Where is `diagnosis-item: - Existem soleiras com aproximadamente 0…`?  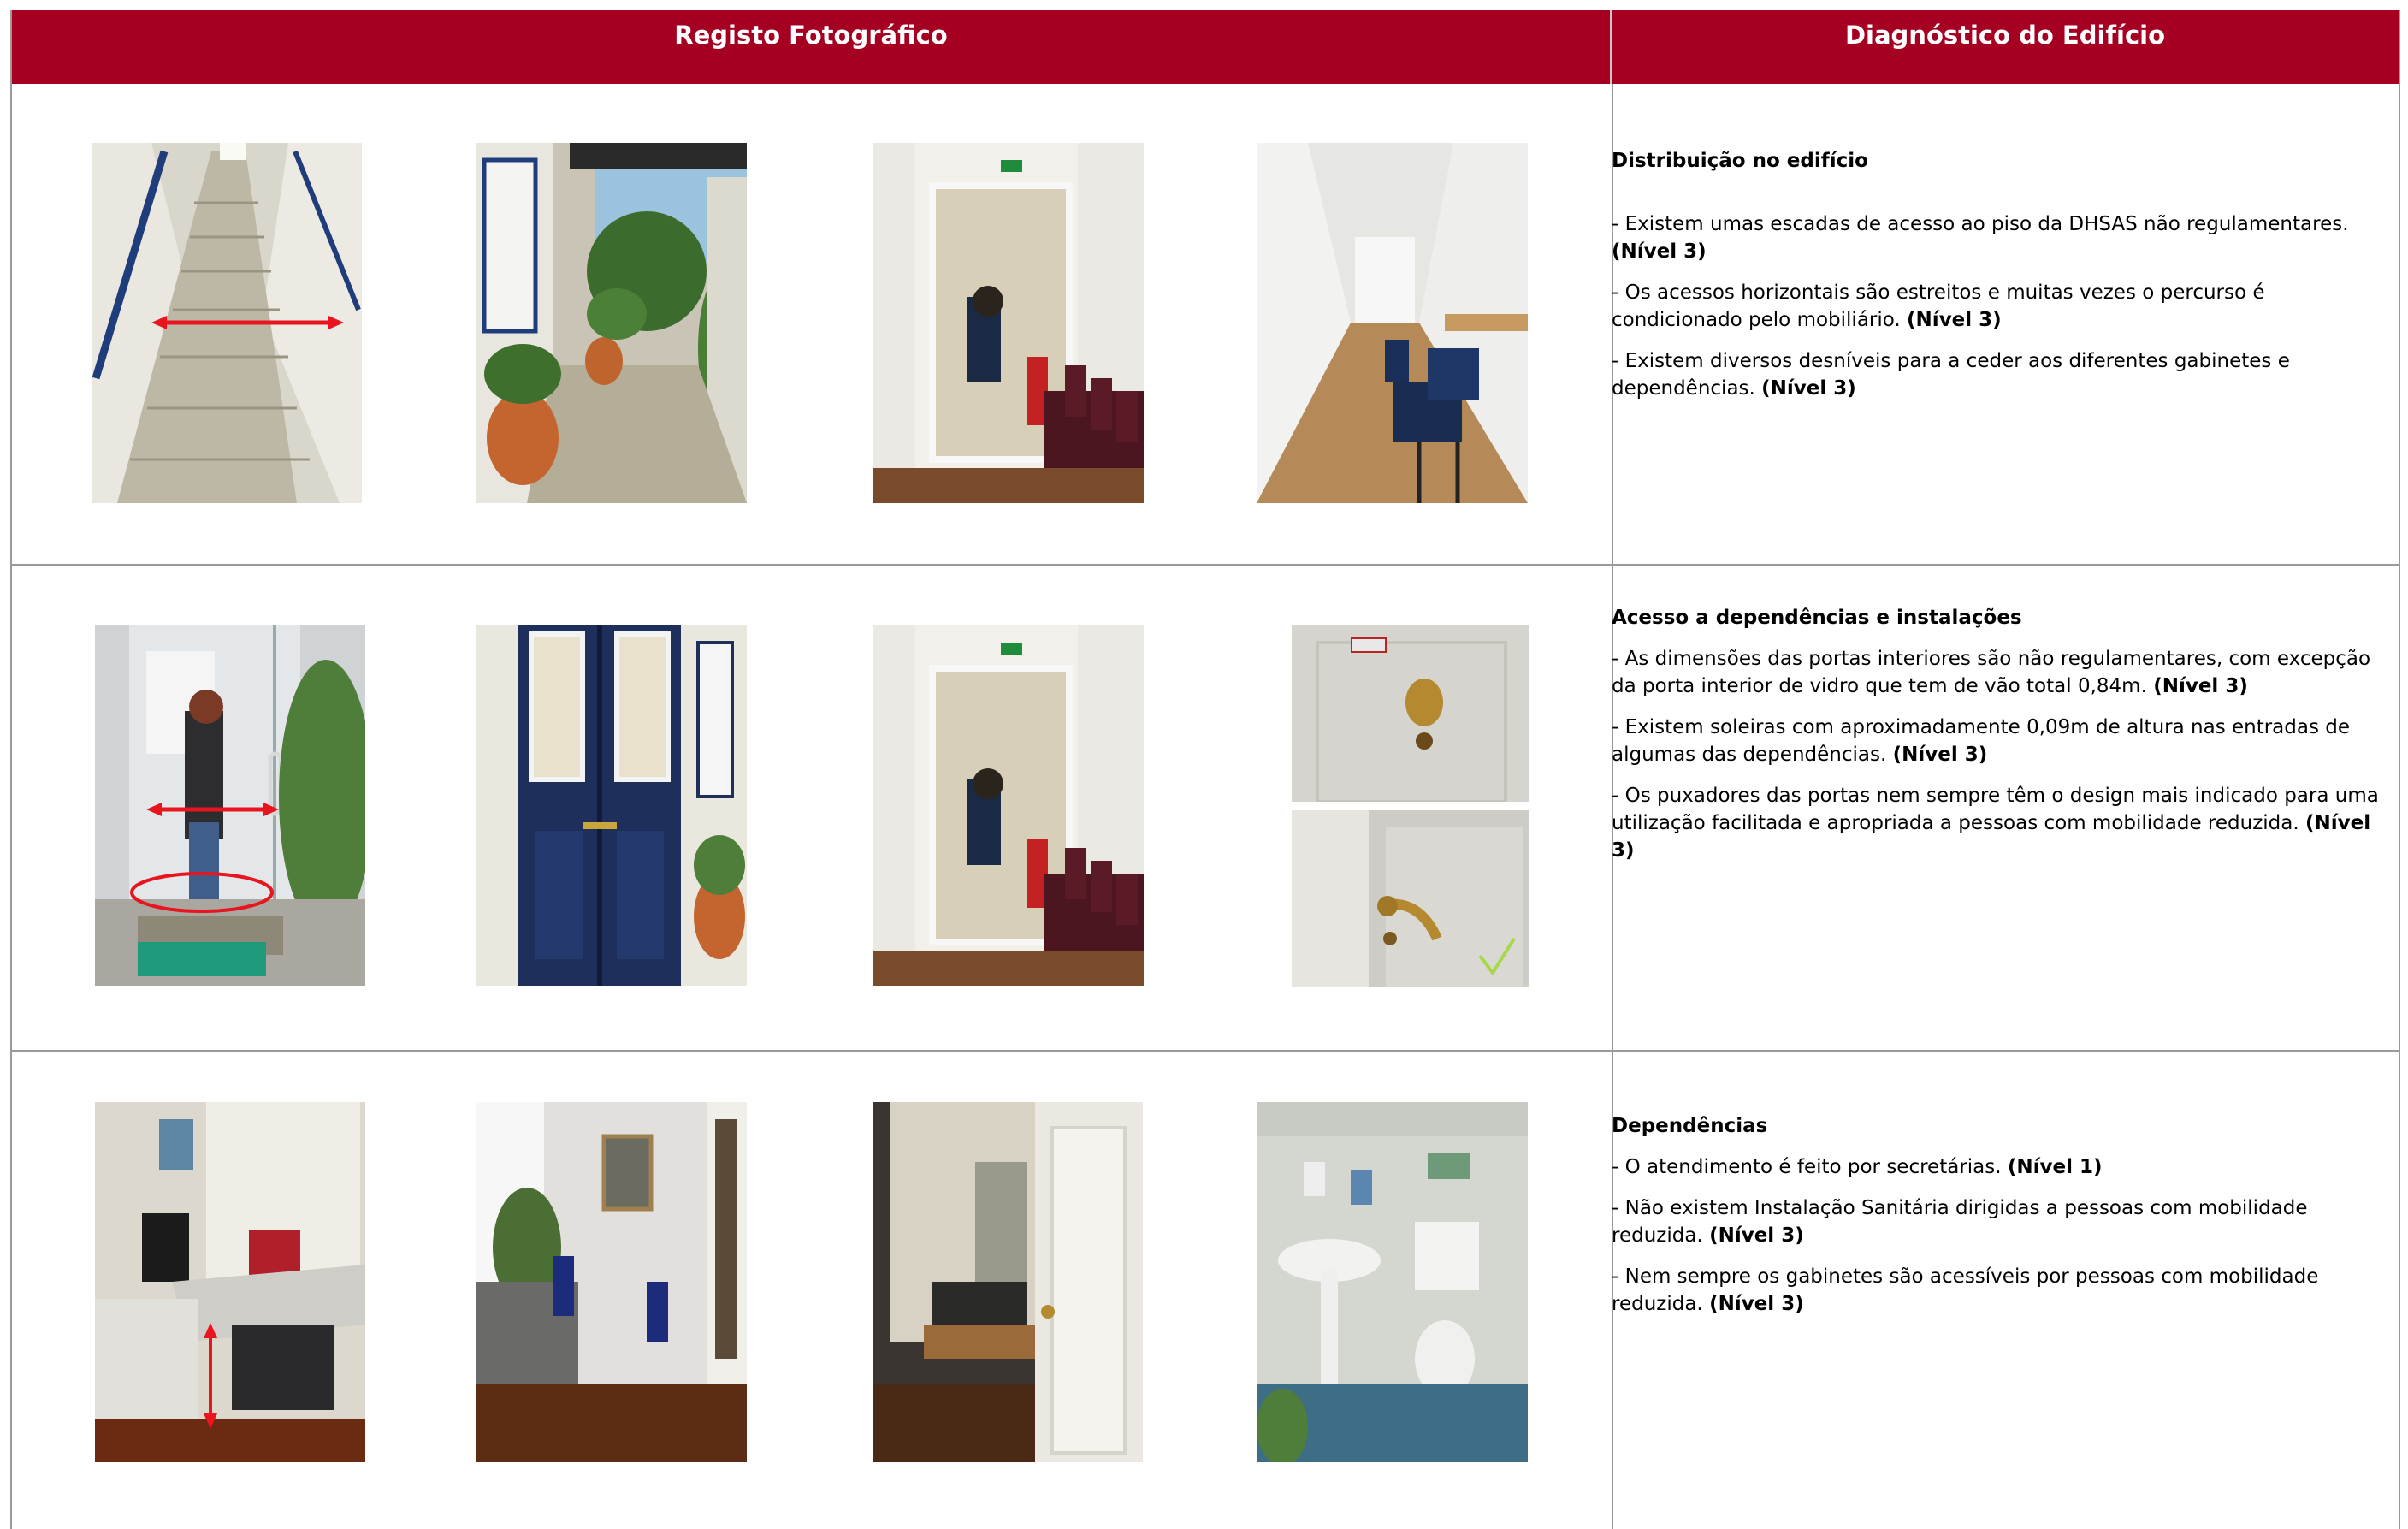
diagnosis-item: - Existem soleiras com aproximadamente 0… is located at coordinates (1981, 741).